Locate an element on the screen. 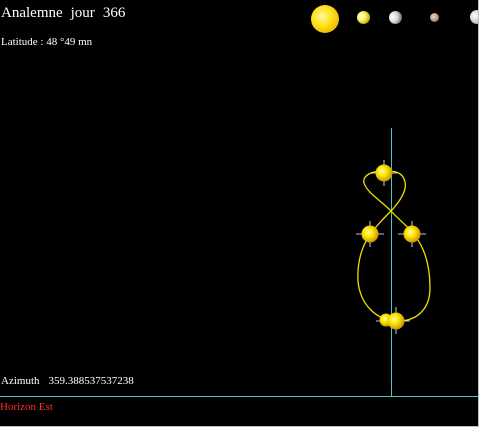  analemma-plot is located at coordinates (393, 247).